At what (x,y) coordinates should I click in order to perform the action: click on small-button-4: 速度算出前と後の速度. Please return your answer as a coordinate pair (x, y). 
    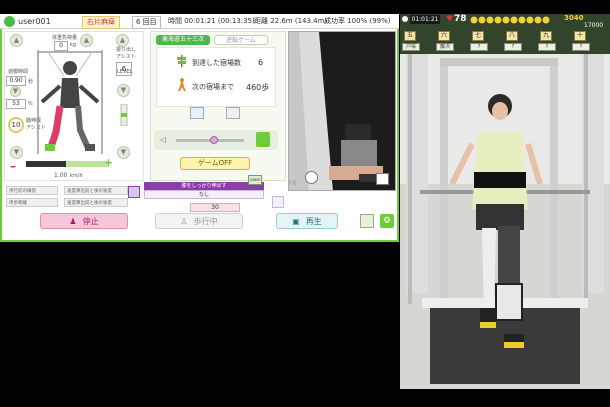
    Looking at the image, I should click on (96, 202).